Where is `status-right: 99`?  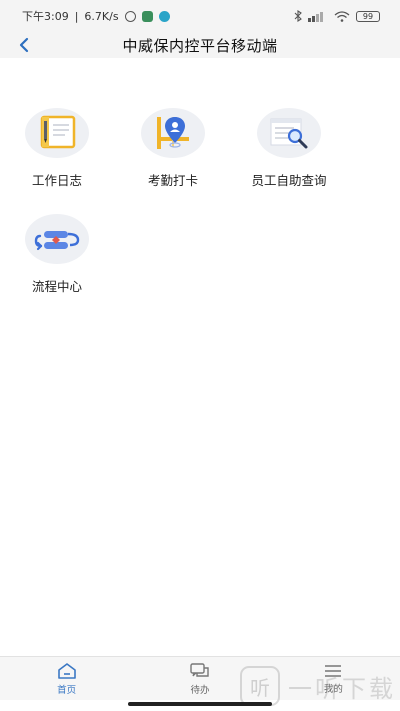 status-right: 99 is located at coordinates (337, 16).